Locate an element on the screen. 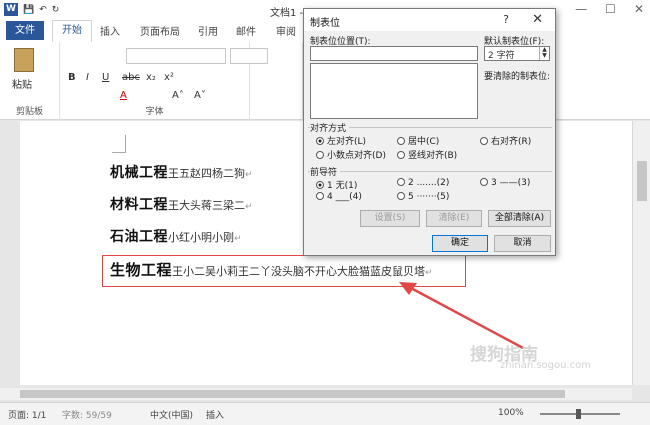 The image size is (650, 425). minimize-button: — is located at coordinates (581, 9).